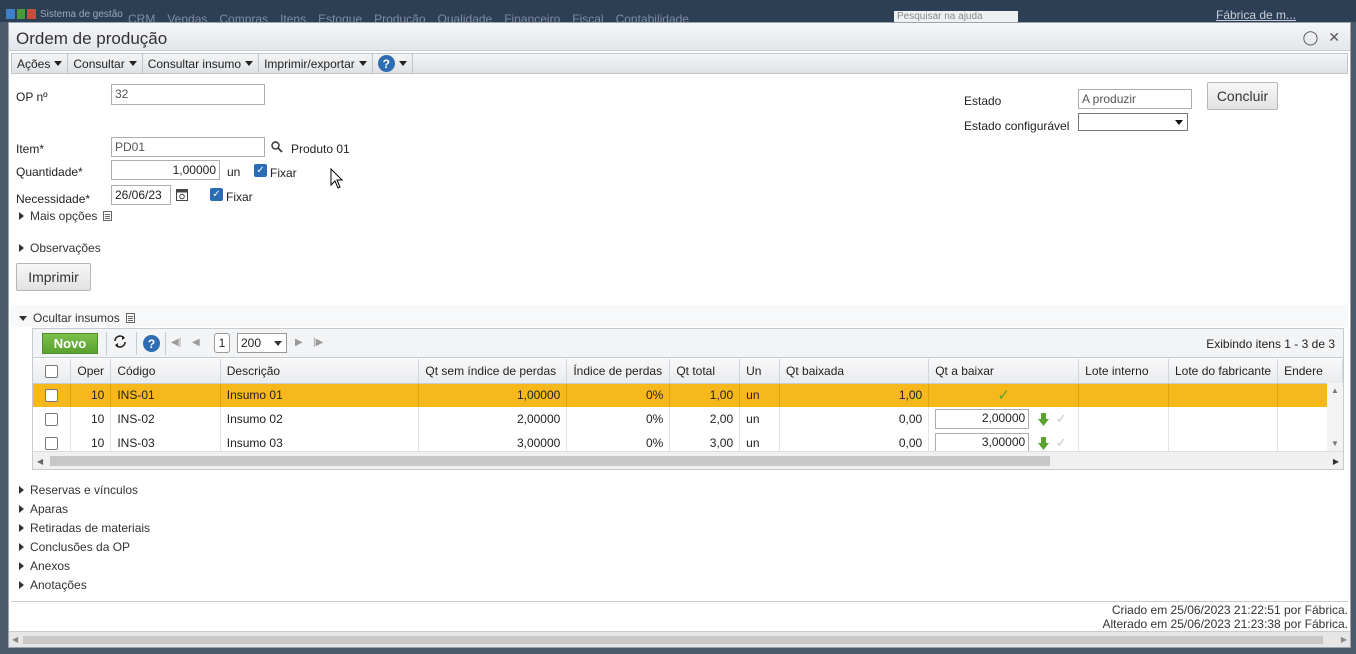 This screenshot has width=1356, height=654. What do you see at coordinates (277, 147) in the screenshot?
I see `search-icon` at bounding box center [277, 147].